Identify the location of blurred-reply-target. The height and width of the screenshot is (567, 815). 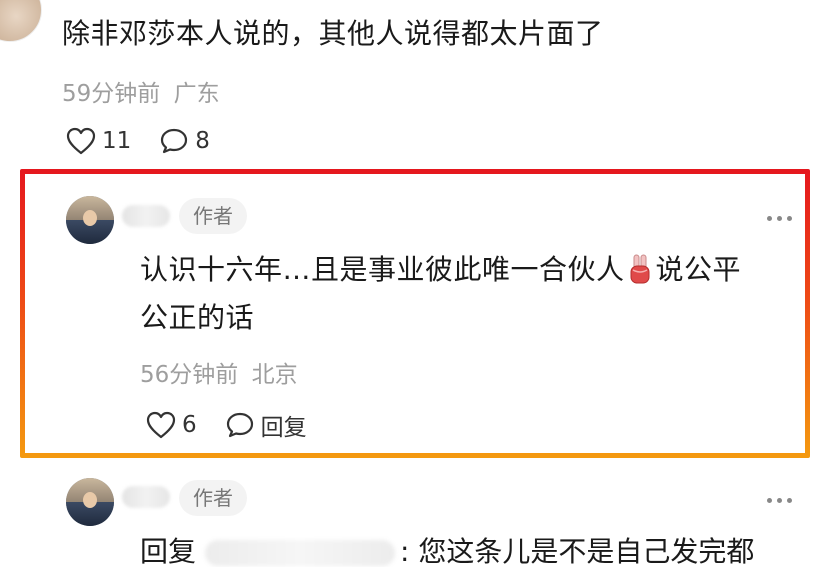
(300, 553).